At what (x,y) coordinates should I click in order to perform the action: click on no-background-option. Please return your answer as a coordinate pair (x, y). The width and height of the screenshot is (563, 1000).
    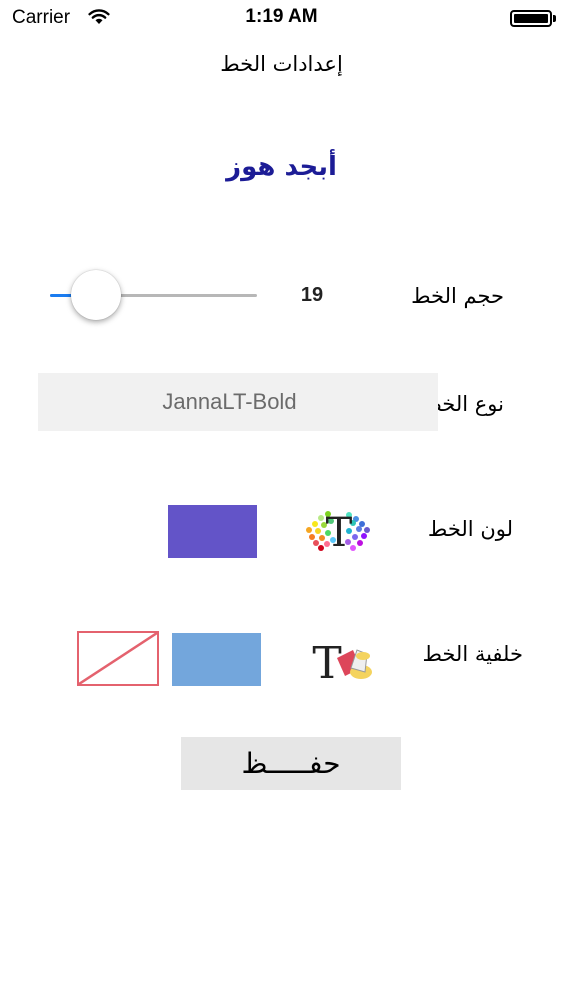
    Looking at the image, I should click on (118, 658).